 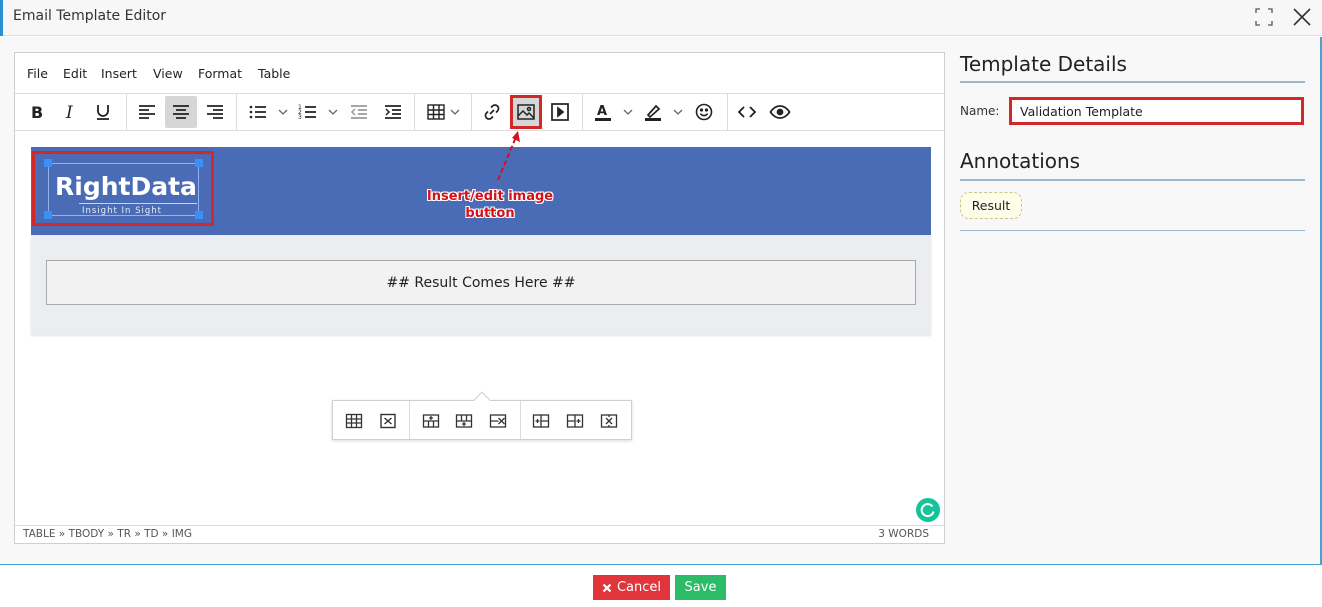 I want to click on menu-view: View, so click(x=168, y=73).